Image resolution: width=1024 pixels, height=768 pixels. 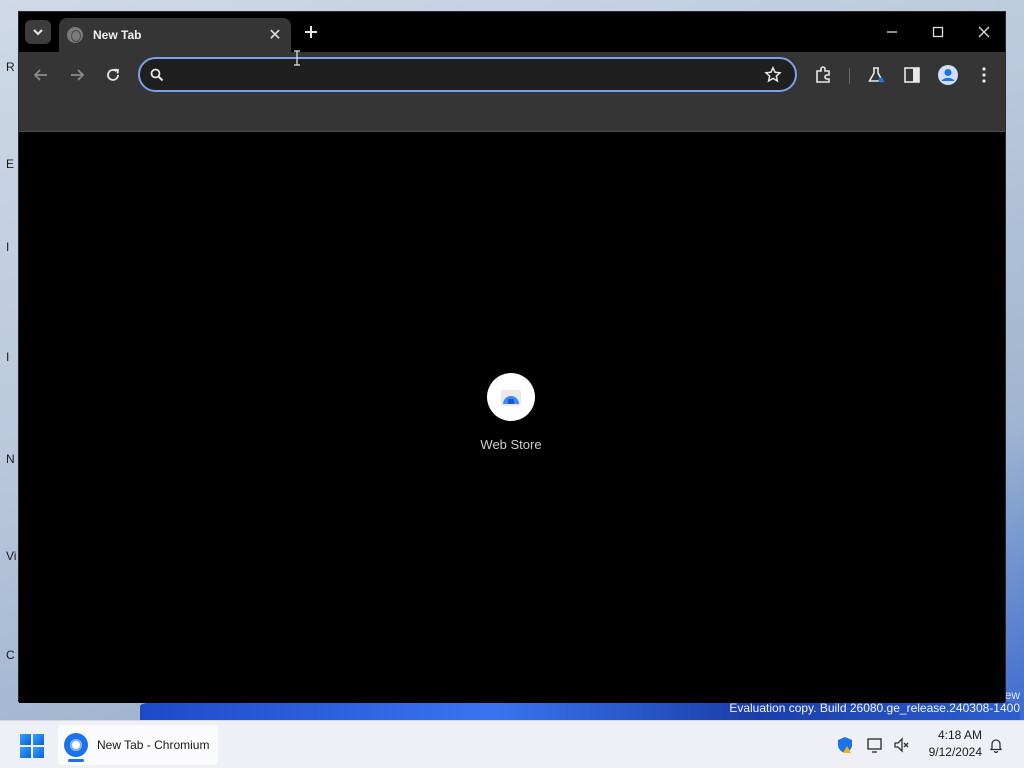 I want to click on desktop-icon-label: Vi, so click(x=11, y=556).